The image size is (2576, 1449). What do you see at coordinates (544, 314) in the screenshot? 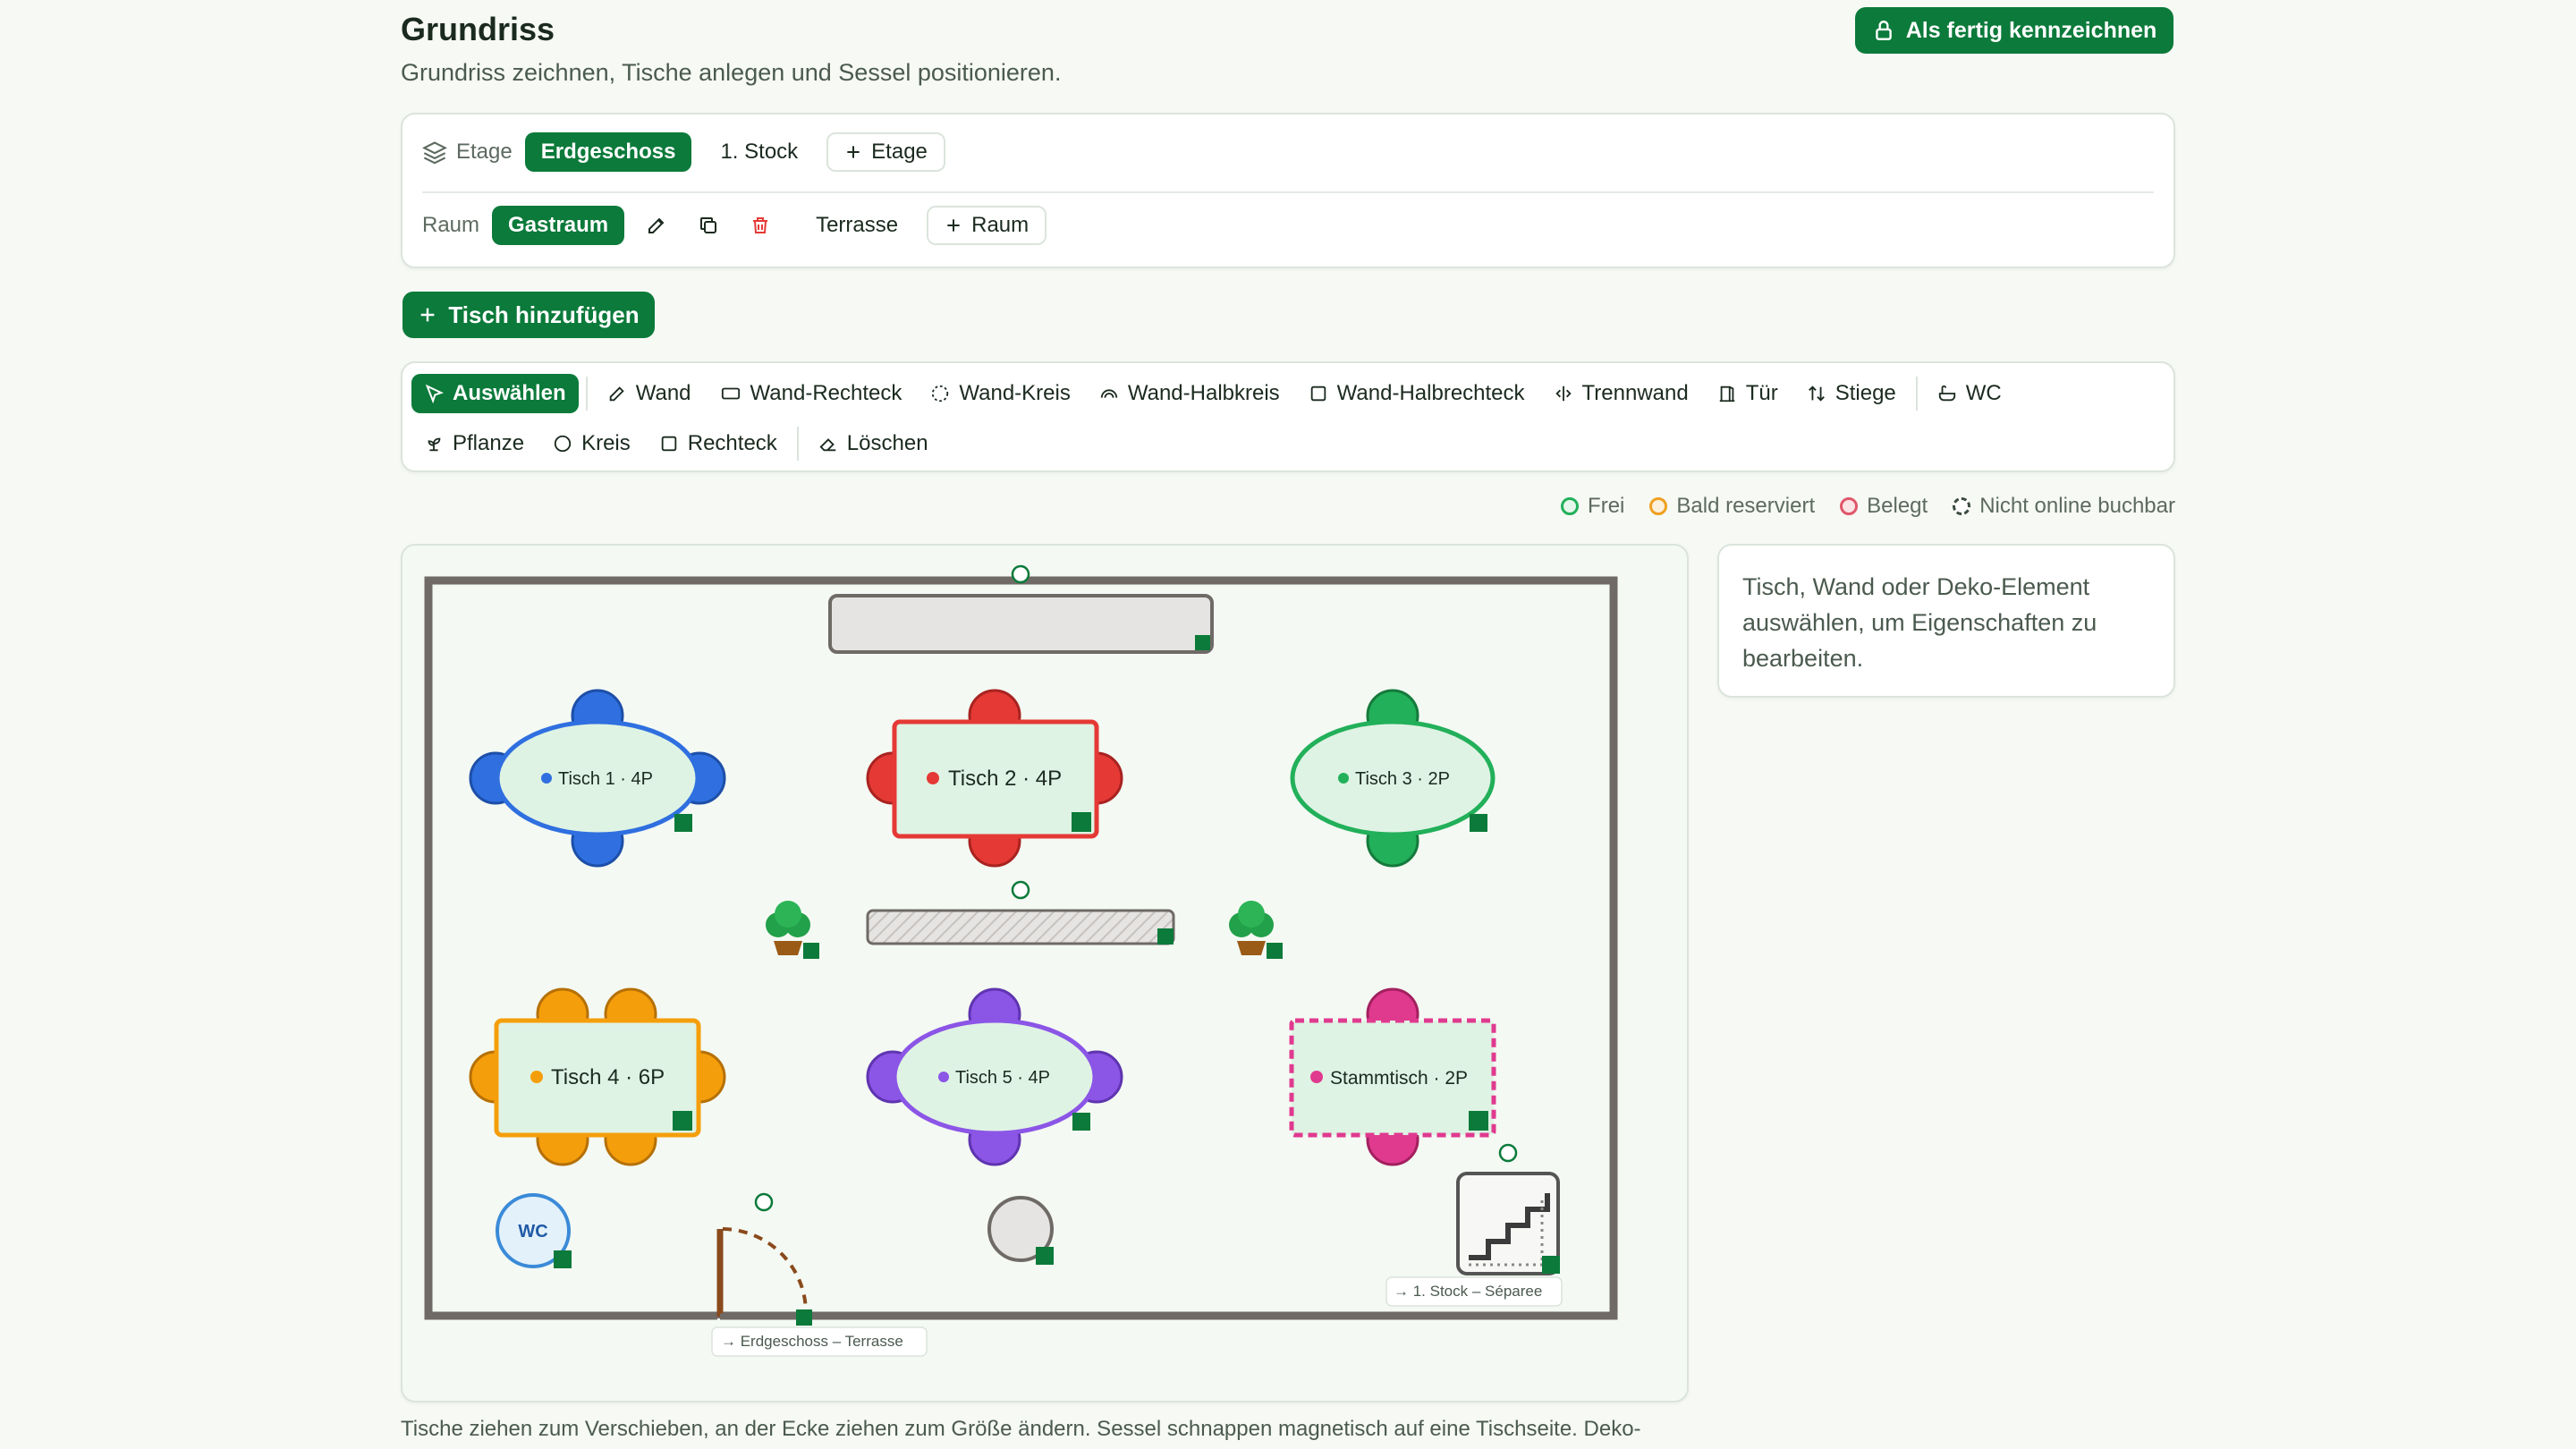
I see `add-table-label: Tisch hinzufügen` at bounding box center [544, 314].